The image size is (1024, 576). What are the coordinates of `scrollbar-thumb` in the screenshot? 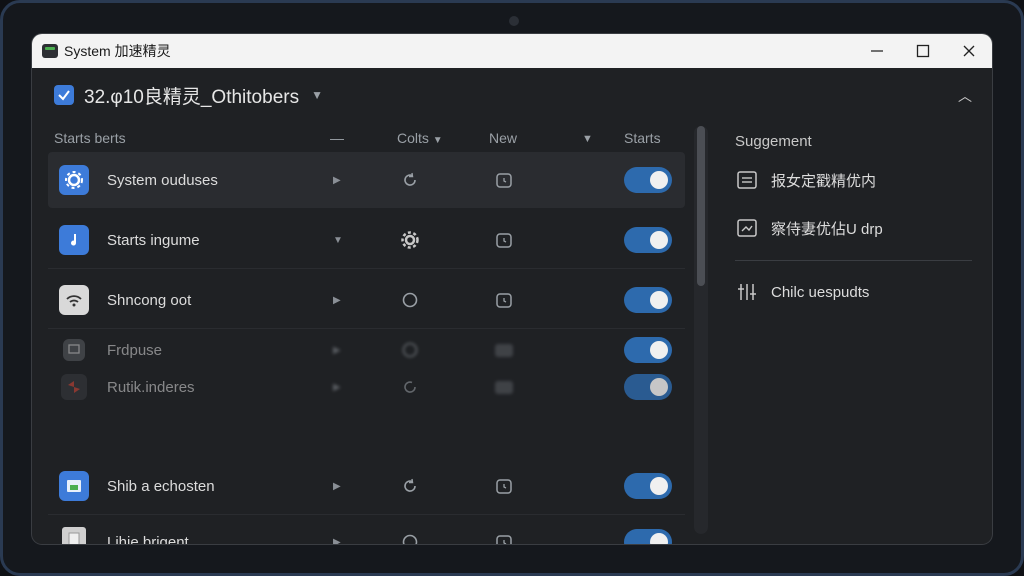 It's located at (701, 206).